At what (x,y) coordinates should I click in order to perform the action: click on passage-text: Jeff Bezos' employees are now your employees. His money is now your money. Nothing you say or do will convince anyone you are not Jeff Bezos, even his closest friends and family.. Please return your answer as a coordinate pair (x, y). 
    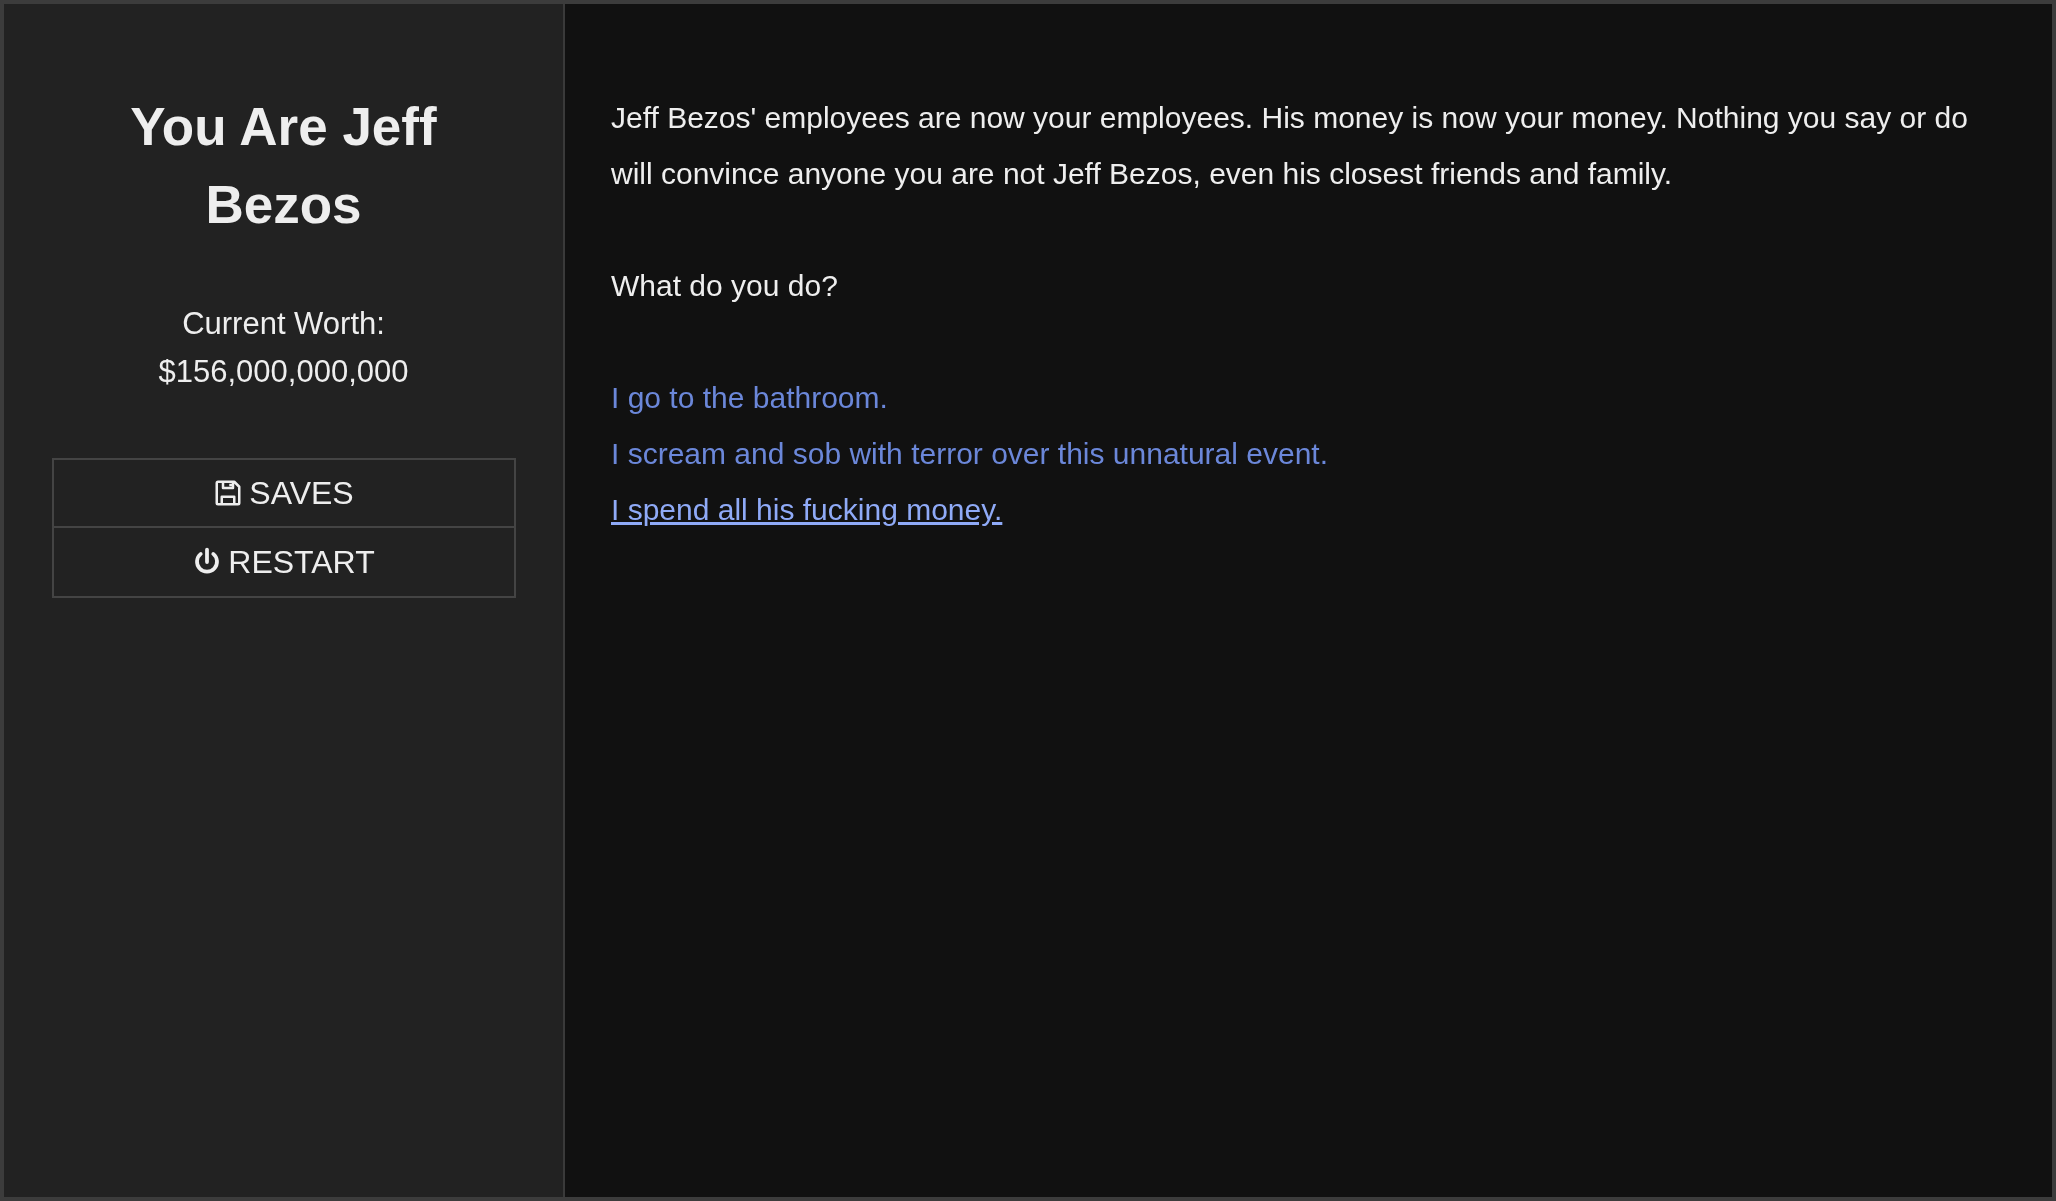
    Looking at the image, I should click on (1290, 146).